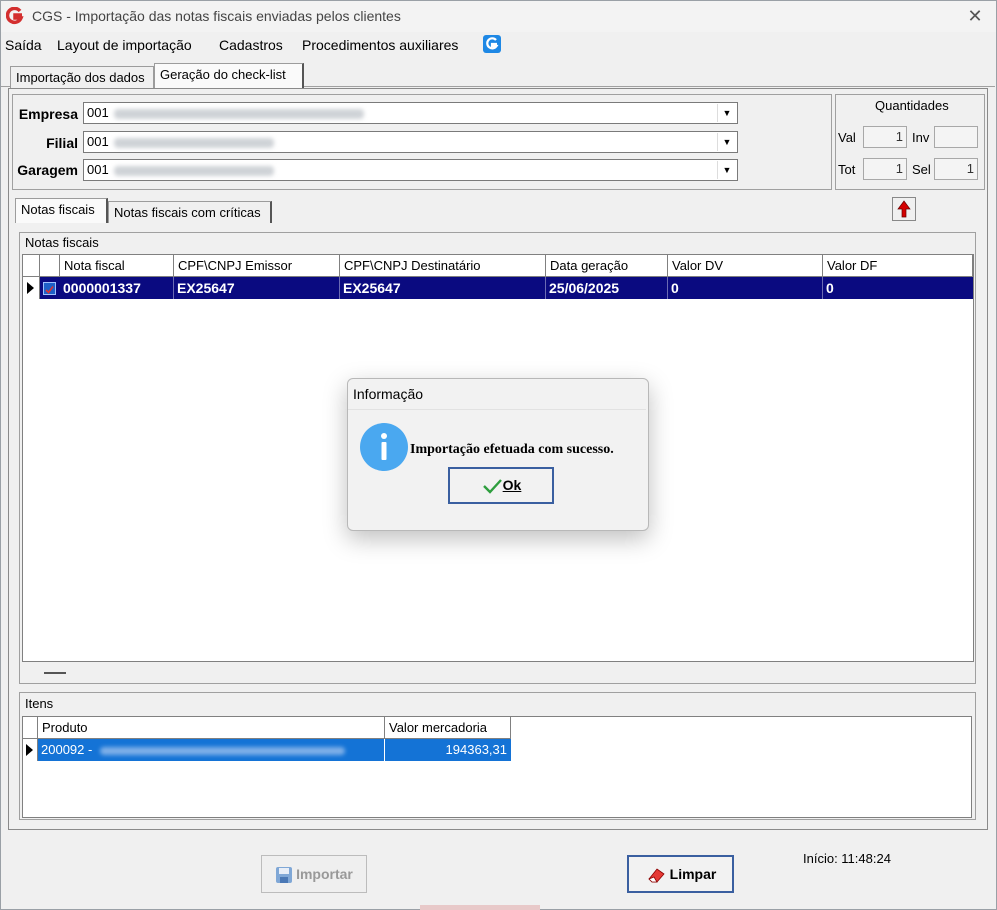  I want to click on garagem-label: Garagem, so click(47, 170).